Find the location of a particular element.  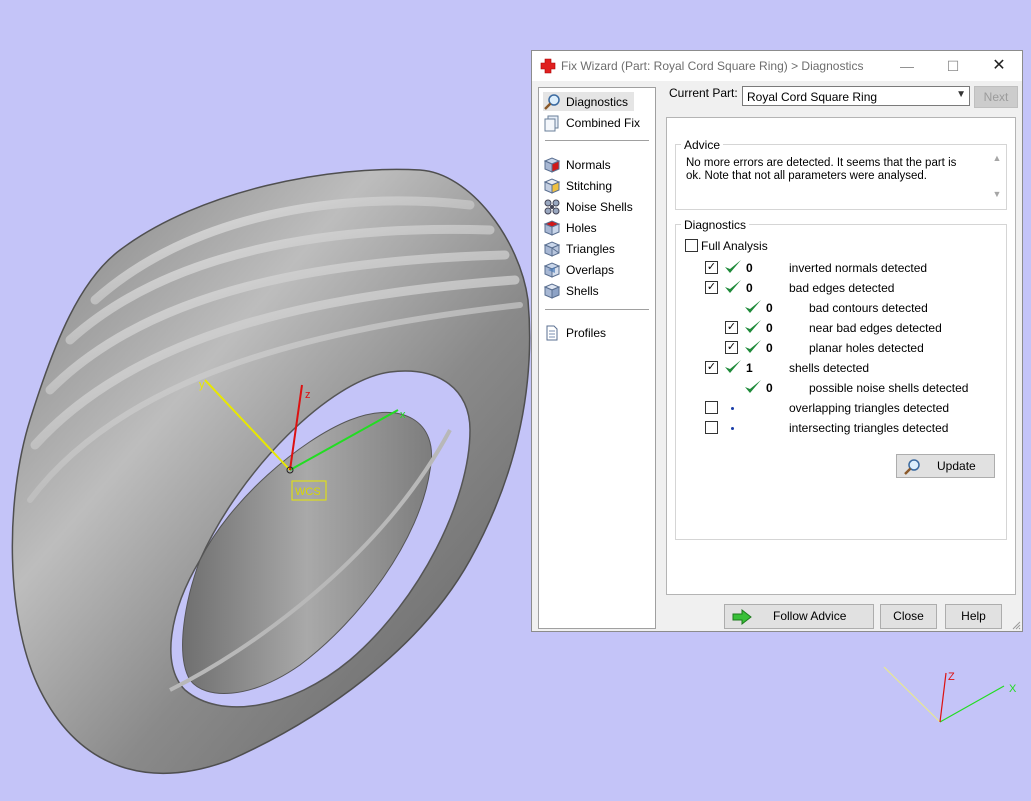

diagnostic-label: inverted normals detected is located at coordinates (858, 268).